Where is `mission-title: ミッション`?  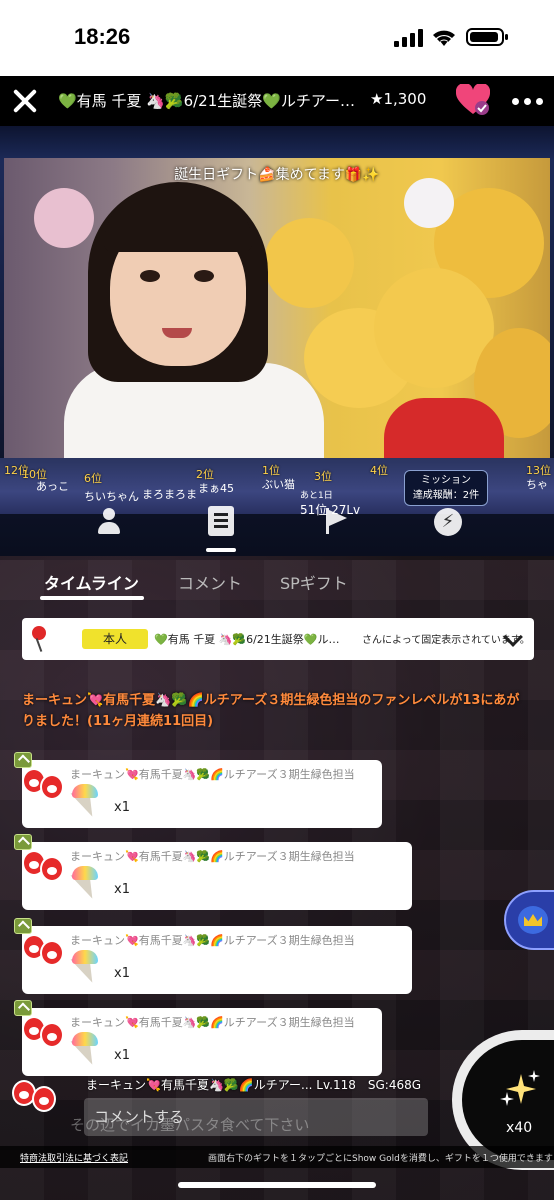 mission-title: ミッション is located at coordinates (446, 480).